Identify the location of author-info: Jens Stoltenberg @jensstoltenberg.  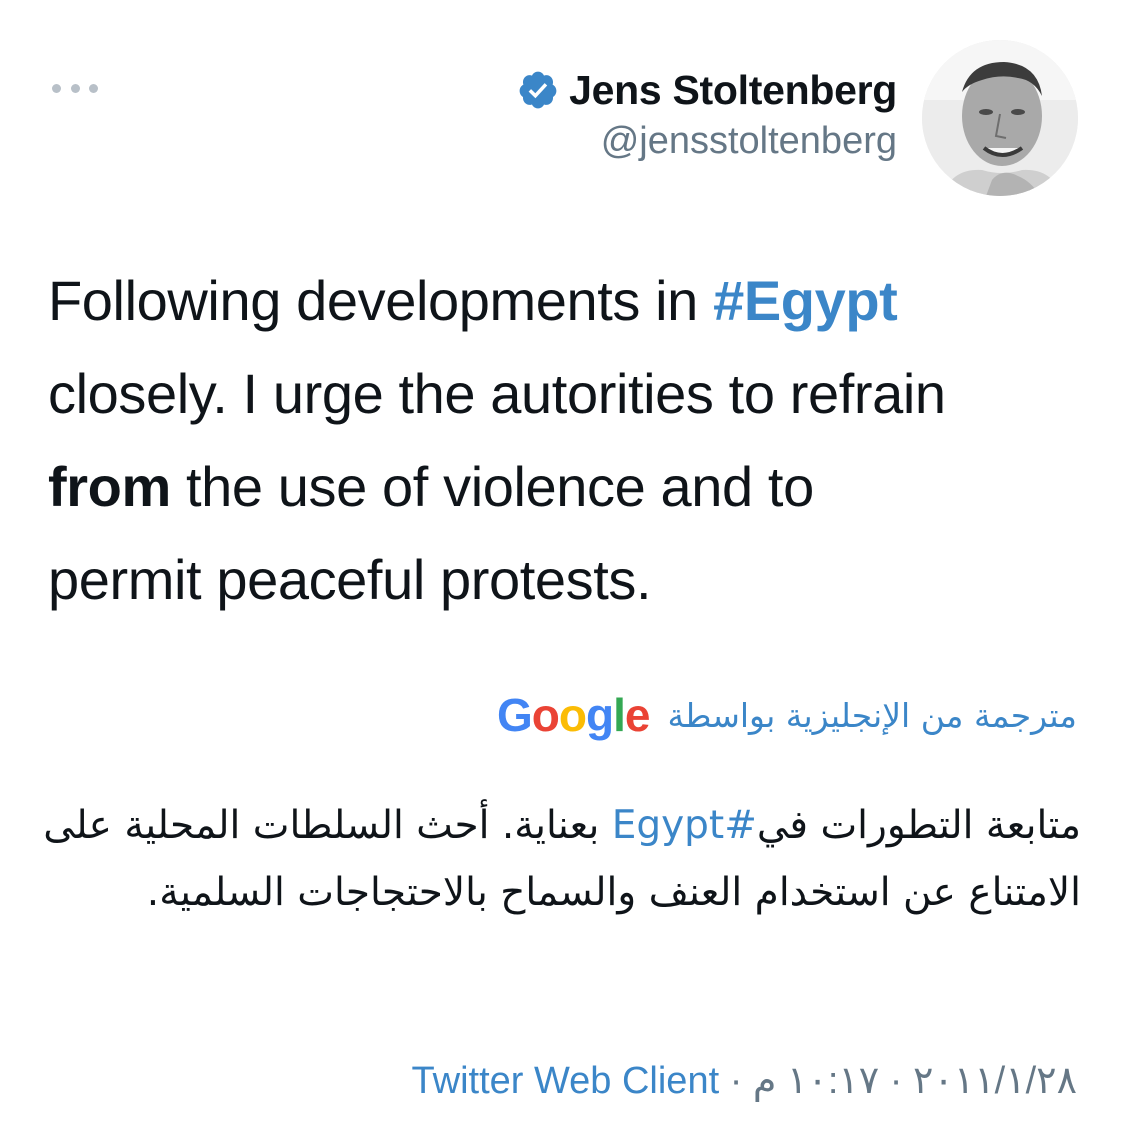
(707, 112).